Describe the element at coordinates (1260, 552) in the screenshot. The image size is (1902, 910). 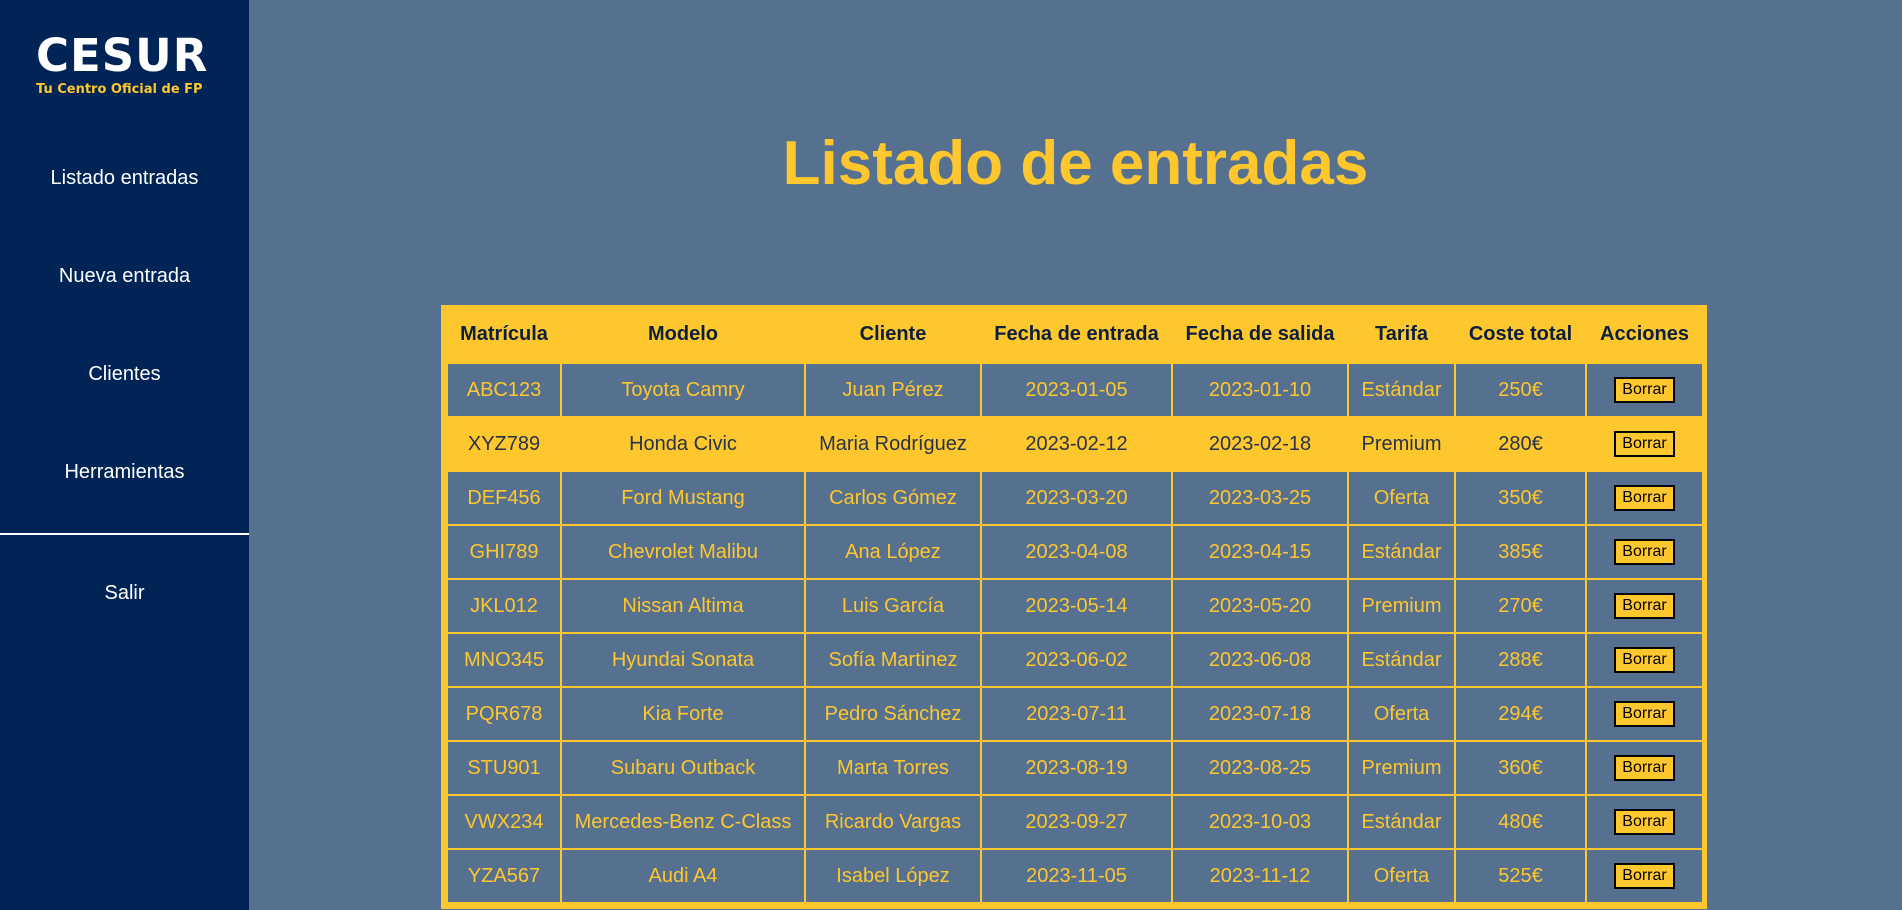
I see `cell-fecha-salida: 2023-04-15` at that location.